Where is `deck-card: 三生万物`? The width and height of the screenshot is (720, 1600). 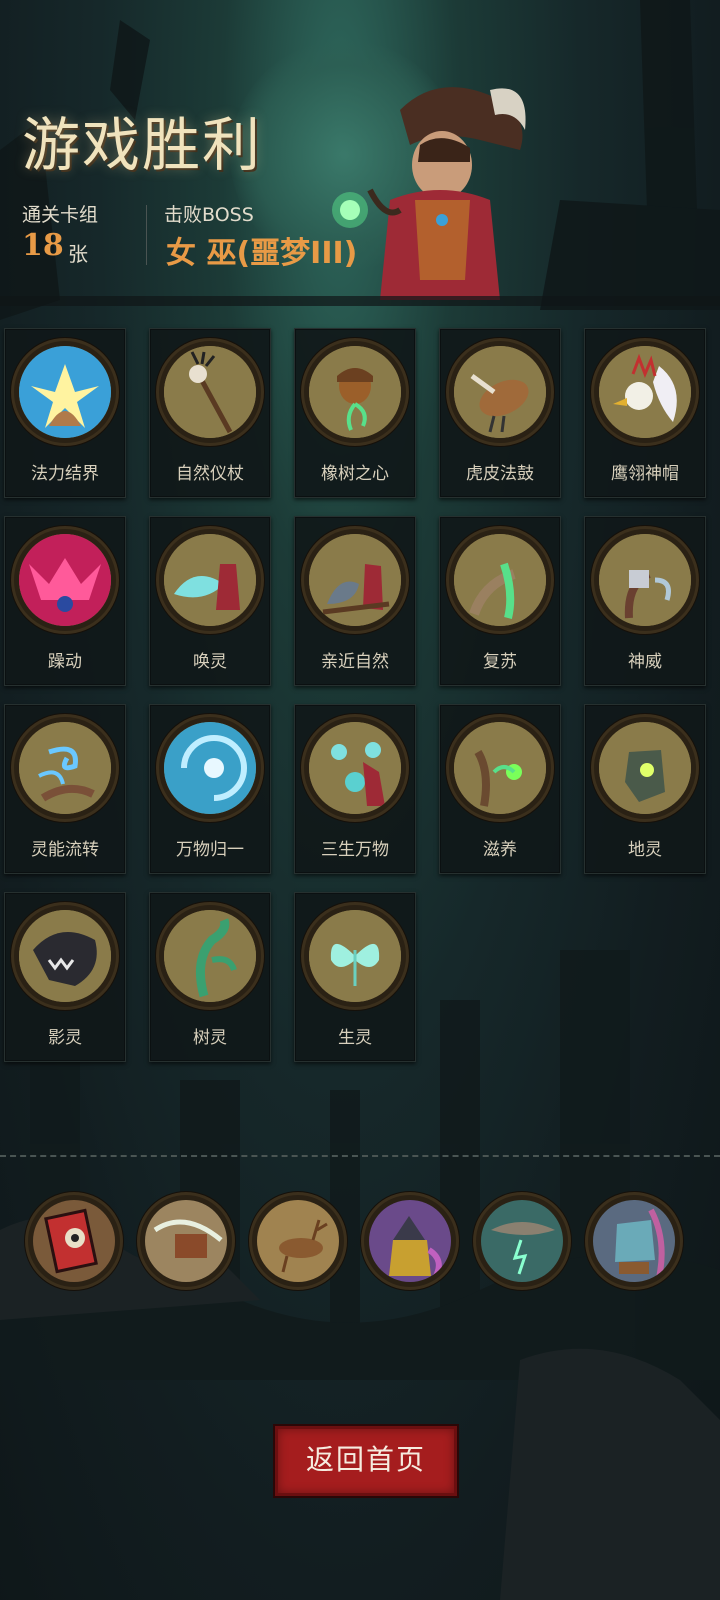 deck-card: 三生万物 is located at coordinates (355, 789).